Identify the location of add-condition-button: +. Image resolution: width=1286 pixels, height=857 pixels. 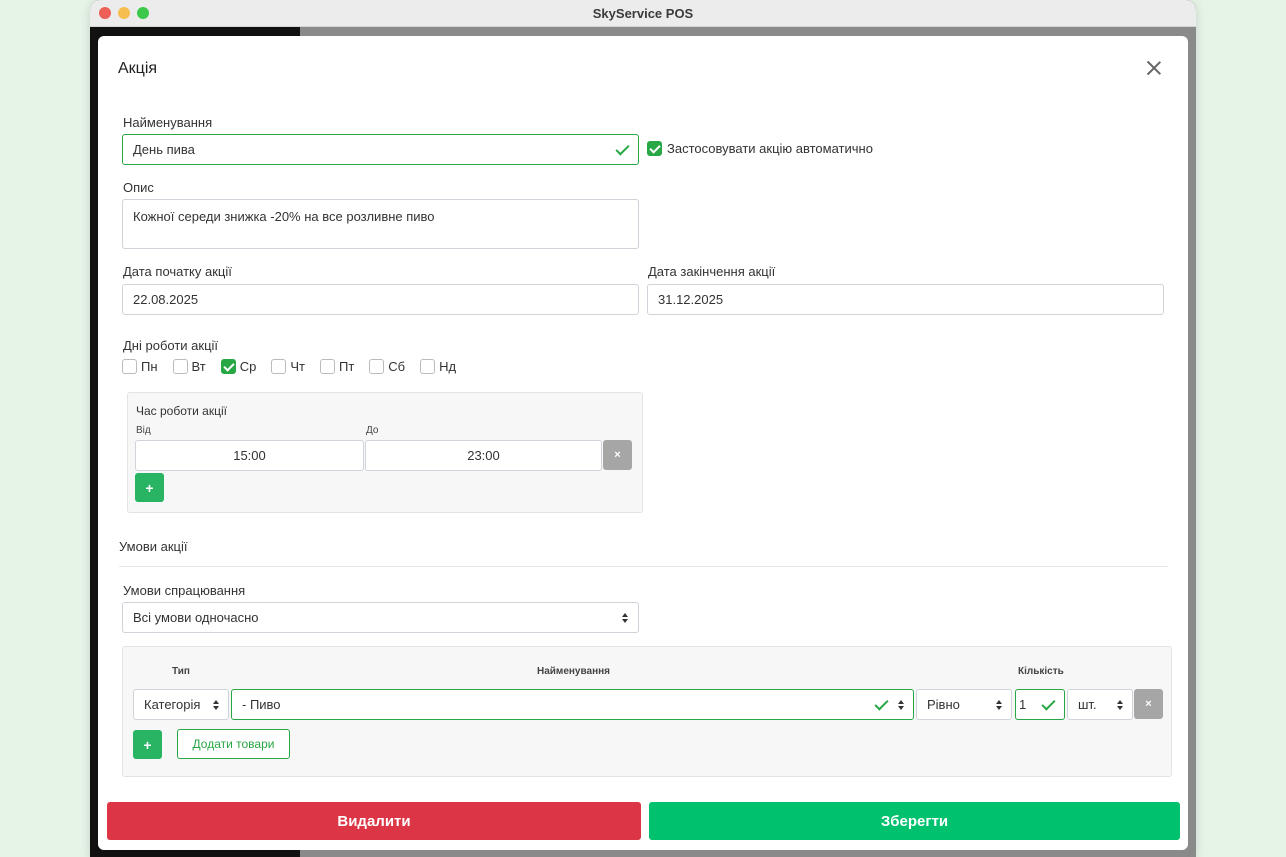
(147, 744).